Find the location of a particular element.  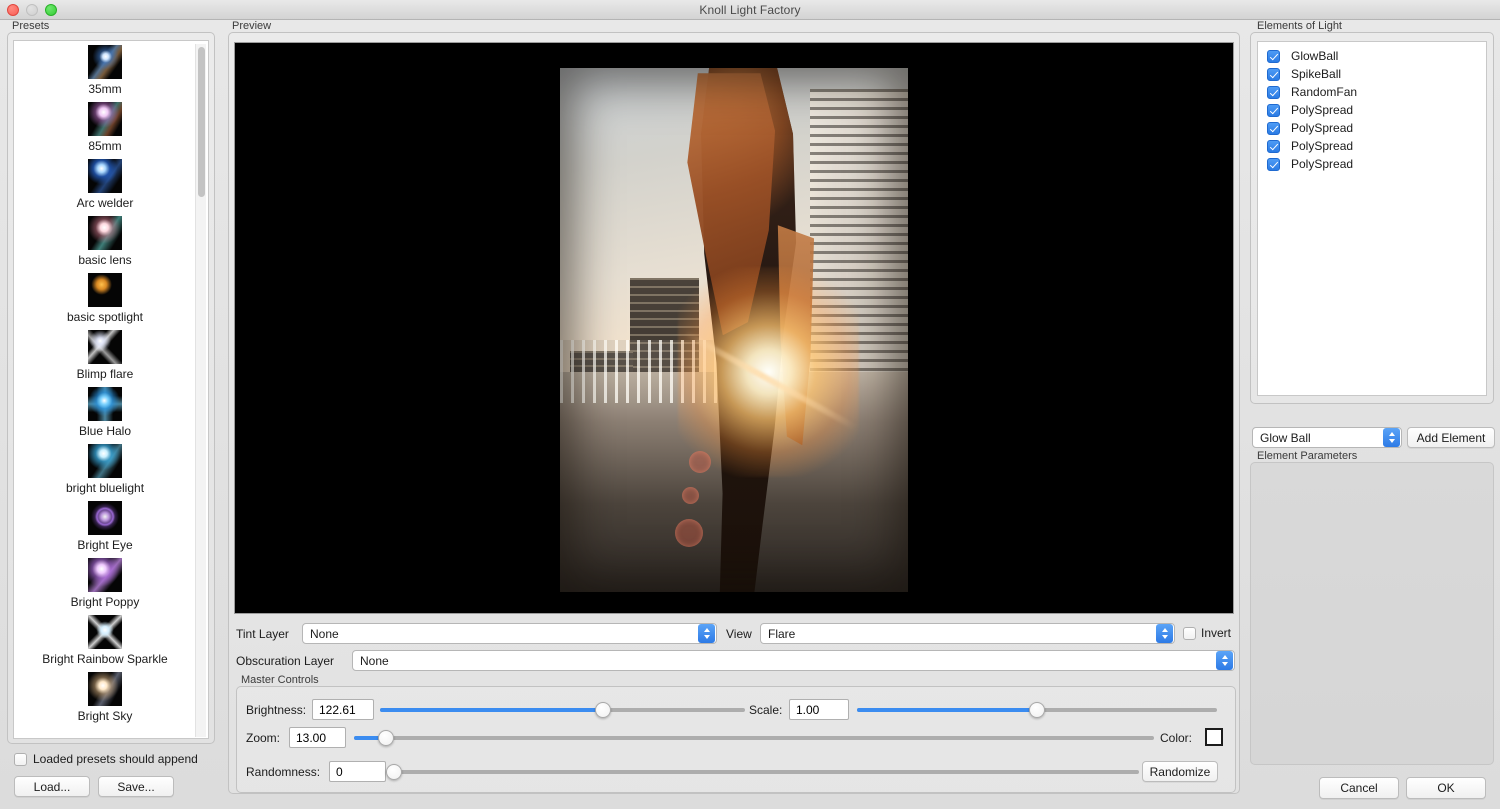

preset-label: Bright Poppy is located at coordinates (105, 602).